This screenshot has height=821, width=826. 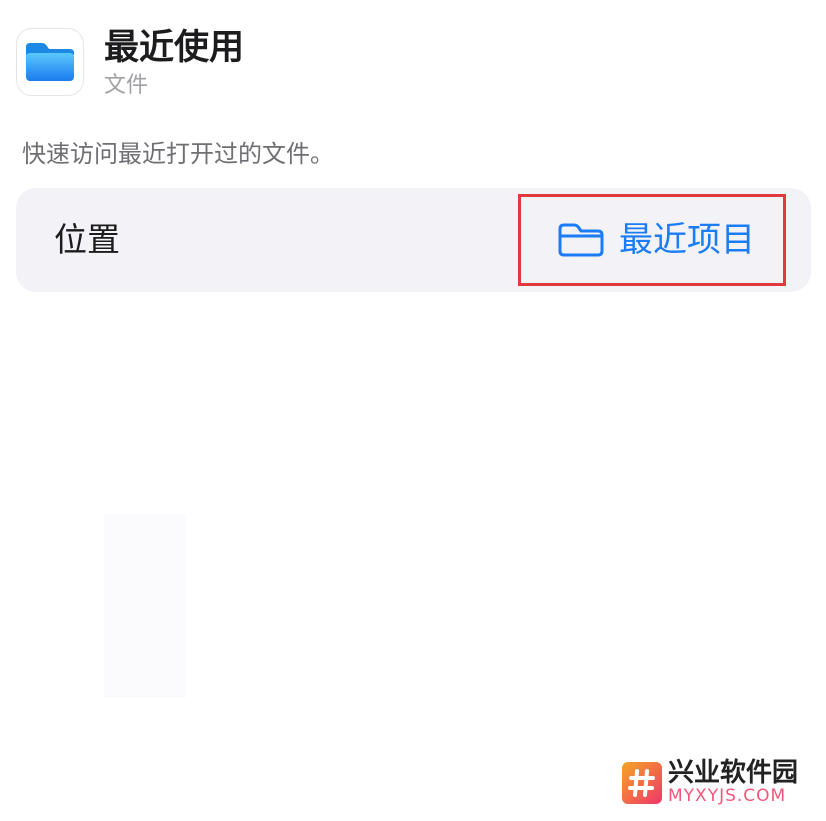 What do you see at coordinates (87, 239) in the screenshot?
I see `location-label: 位置` at bounding box center [87, 239].